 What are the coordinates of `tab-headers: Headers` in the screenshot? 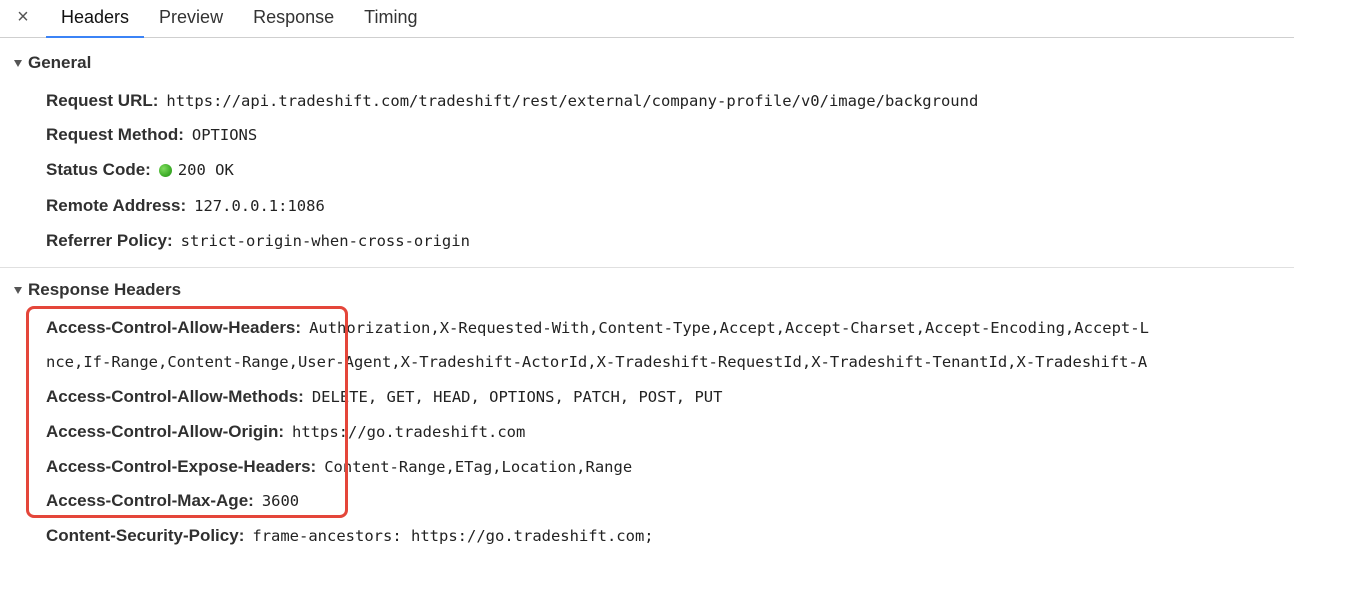 It's located at (95, 19).